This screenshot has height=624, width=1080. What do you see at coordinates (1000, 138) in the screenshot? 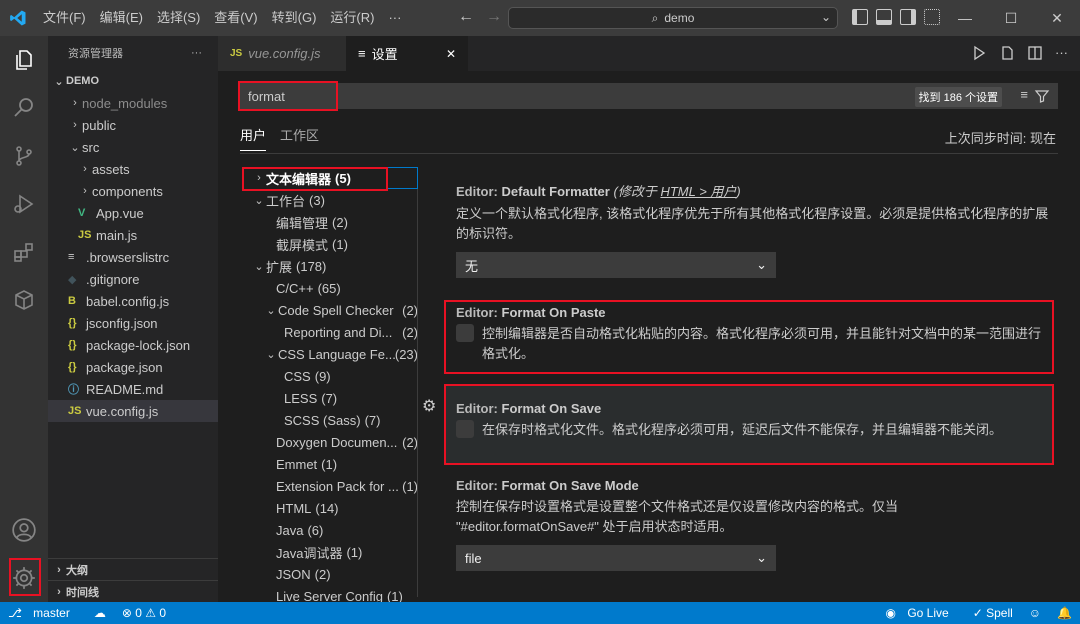
I see `last-sync-status: 上次同步时间: 现在` at bounding box center [1000, 138].